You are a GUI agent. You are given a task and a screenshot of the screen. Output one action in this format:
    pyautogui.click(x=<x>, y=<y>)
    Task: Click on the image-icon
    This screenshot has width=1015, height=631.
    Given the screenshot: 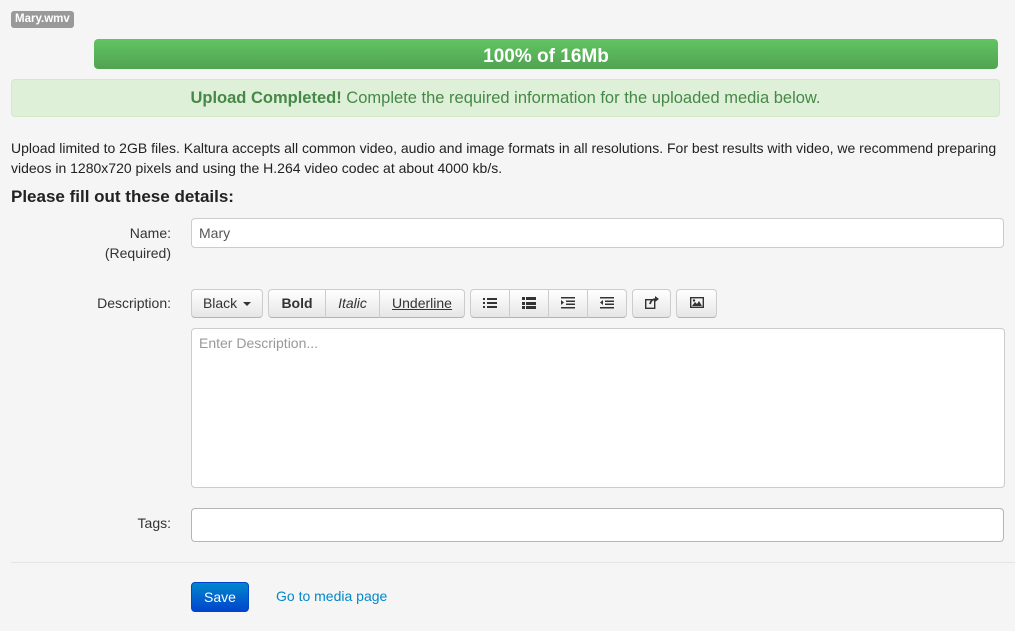 What is the action you would take?
    pyautogui.click(x=696, y=303)
    